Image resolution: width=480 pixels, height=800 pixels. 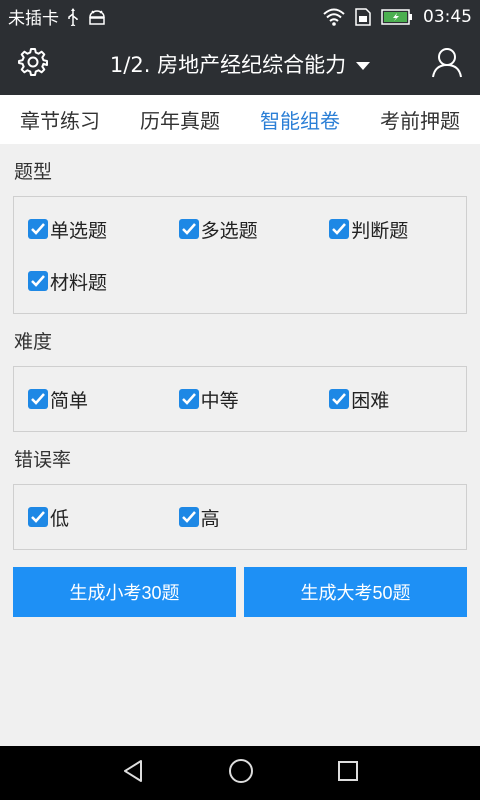 I want to click on section-title-difficulty: 难度, so click(x=33, y=341).